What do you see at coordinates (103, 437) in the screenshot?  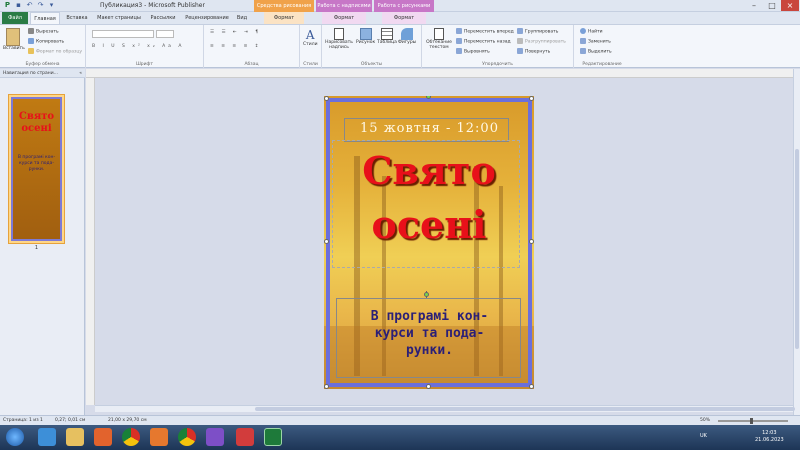 I see `media-player-icon` at bounding box center [103, 437].